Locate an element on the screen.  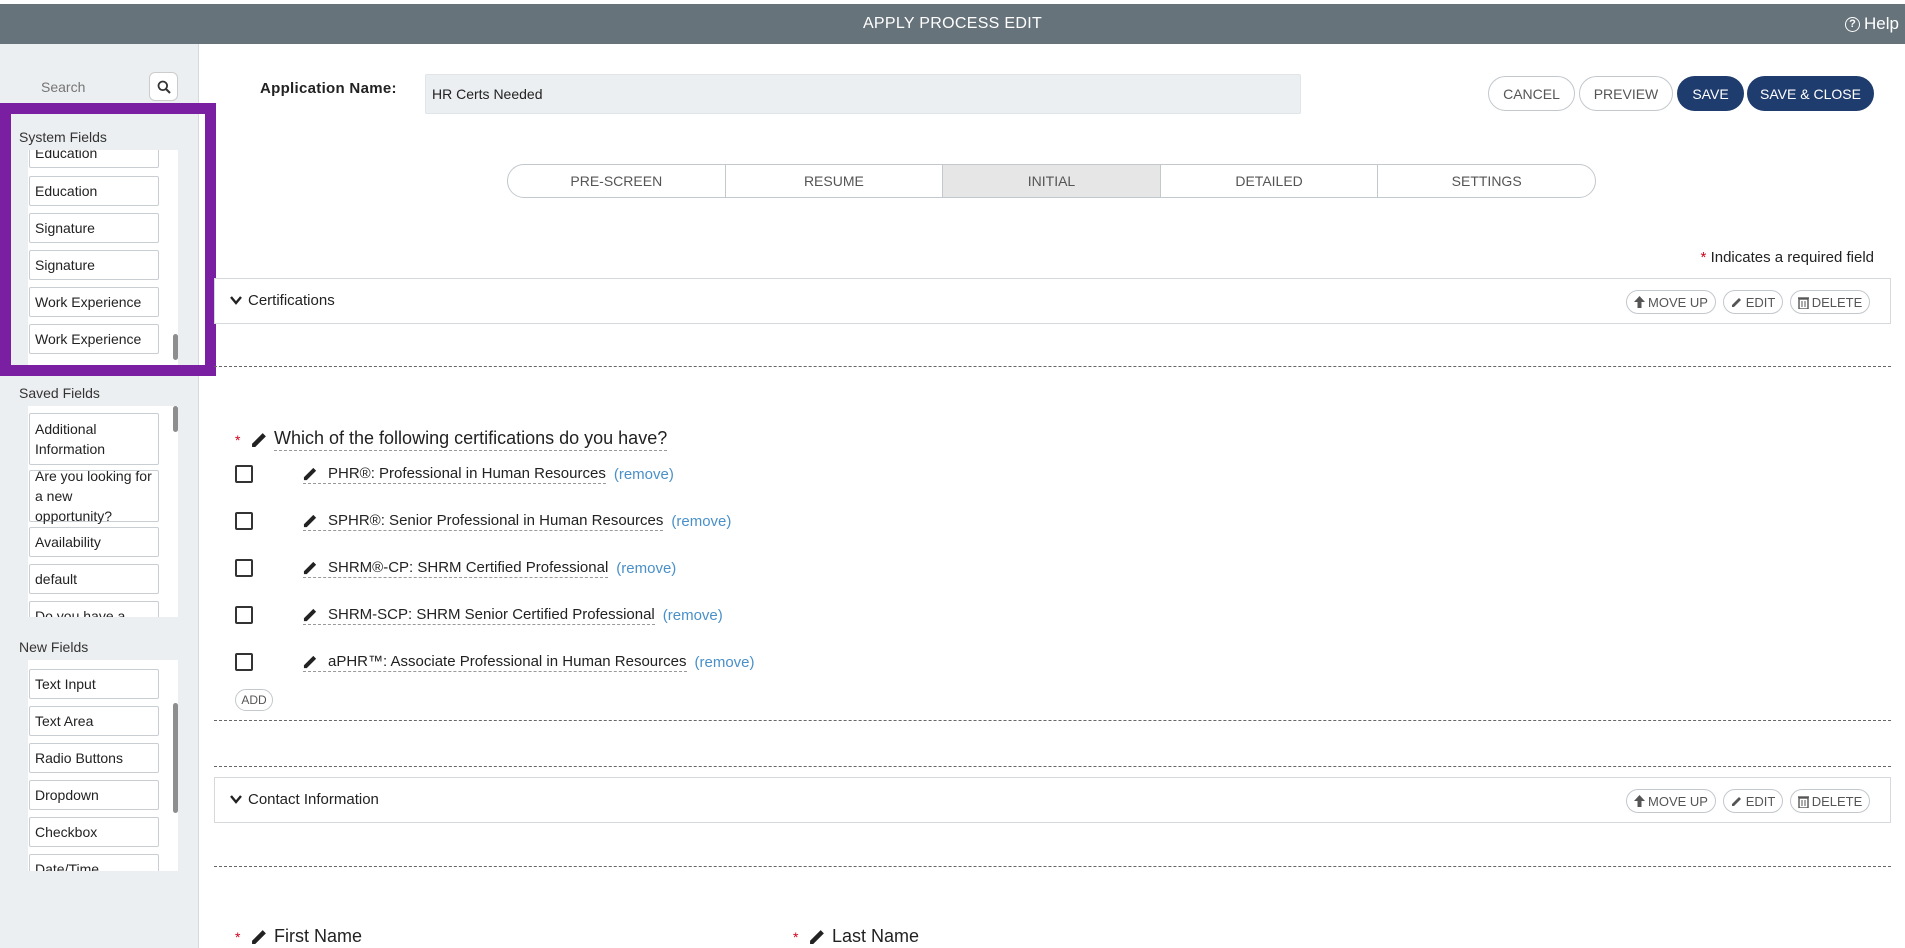
system-fields-scrollbar is located at coordinates (175, 257).